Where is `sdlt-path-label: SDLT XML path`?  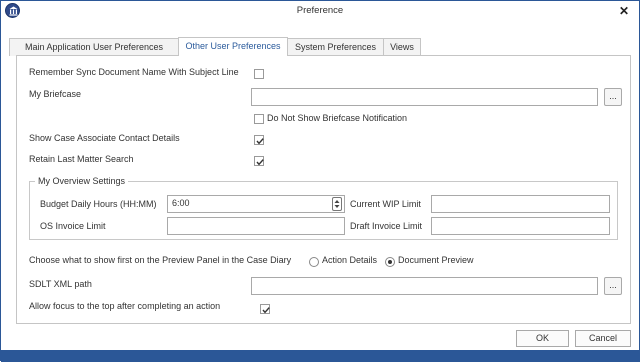
sdlt-path-label: SDLT XML path is located at coordinates (60, 284).